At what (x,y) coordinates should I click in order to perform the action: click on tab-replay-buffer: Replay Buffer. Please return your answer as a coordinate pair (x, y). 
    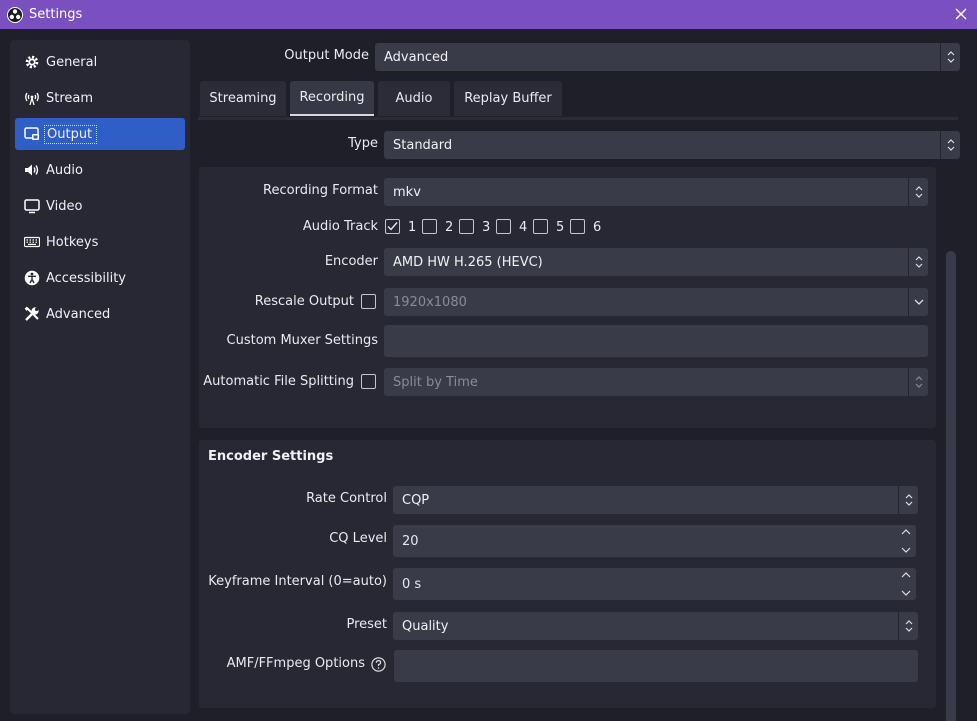
    Looking at the image, I should click on (508, 98).